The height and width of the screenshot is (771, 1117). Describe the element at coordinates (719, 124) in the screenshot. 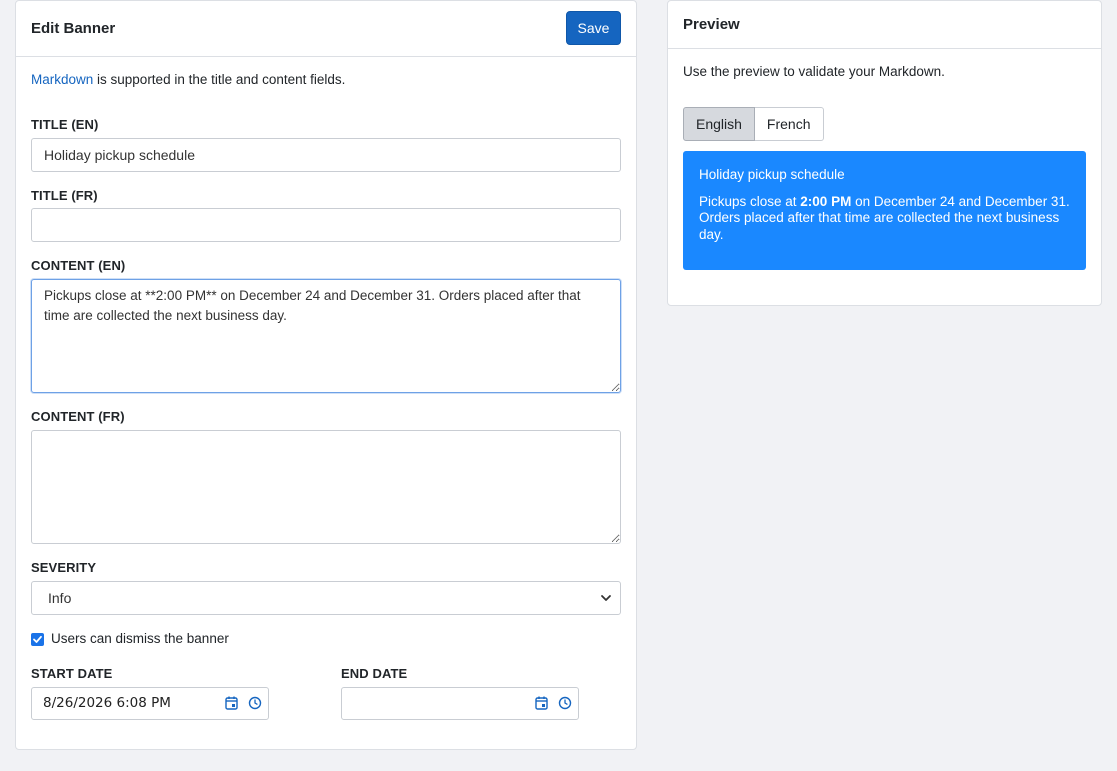

I see `english-toggle-button: English` at that location.